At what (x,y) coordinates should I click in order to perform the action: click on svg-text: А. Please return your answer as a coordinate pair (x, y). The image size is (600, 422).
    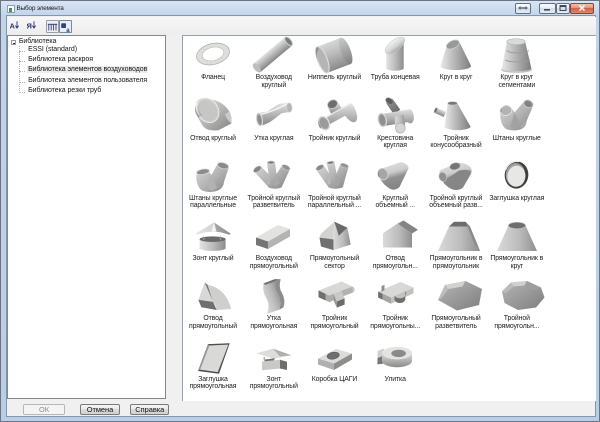
    Looking at the image, I should click on (13, 26).